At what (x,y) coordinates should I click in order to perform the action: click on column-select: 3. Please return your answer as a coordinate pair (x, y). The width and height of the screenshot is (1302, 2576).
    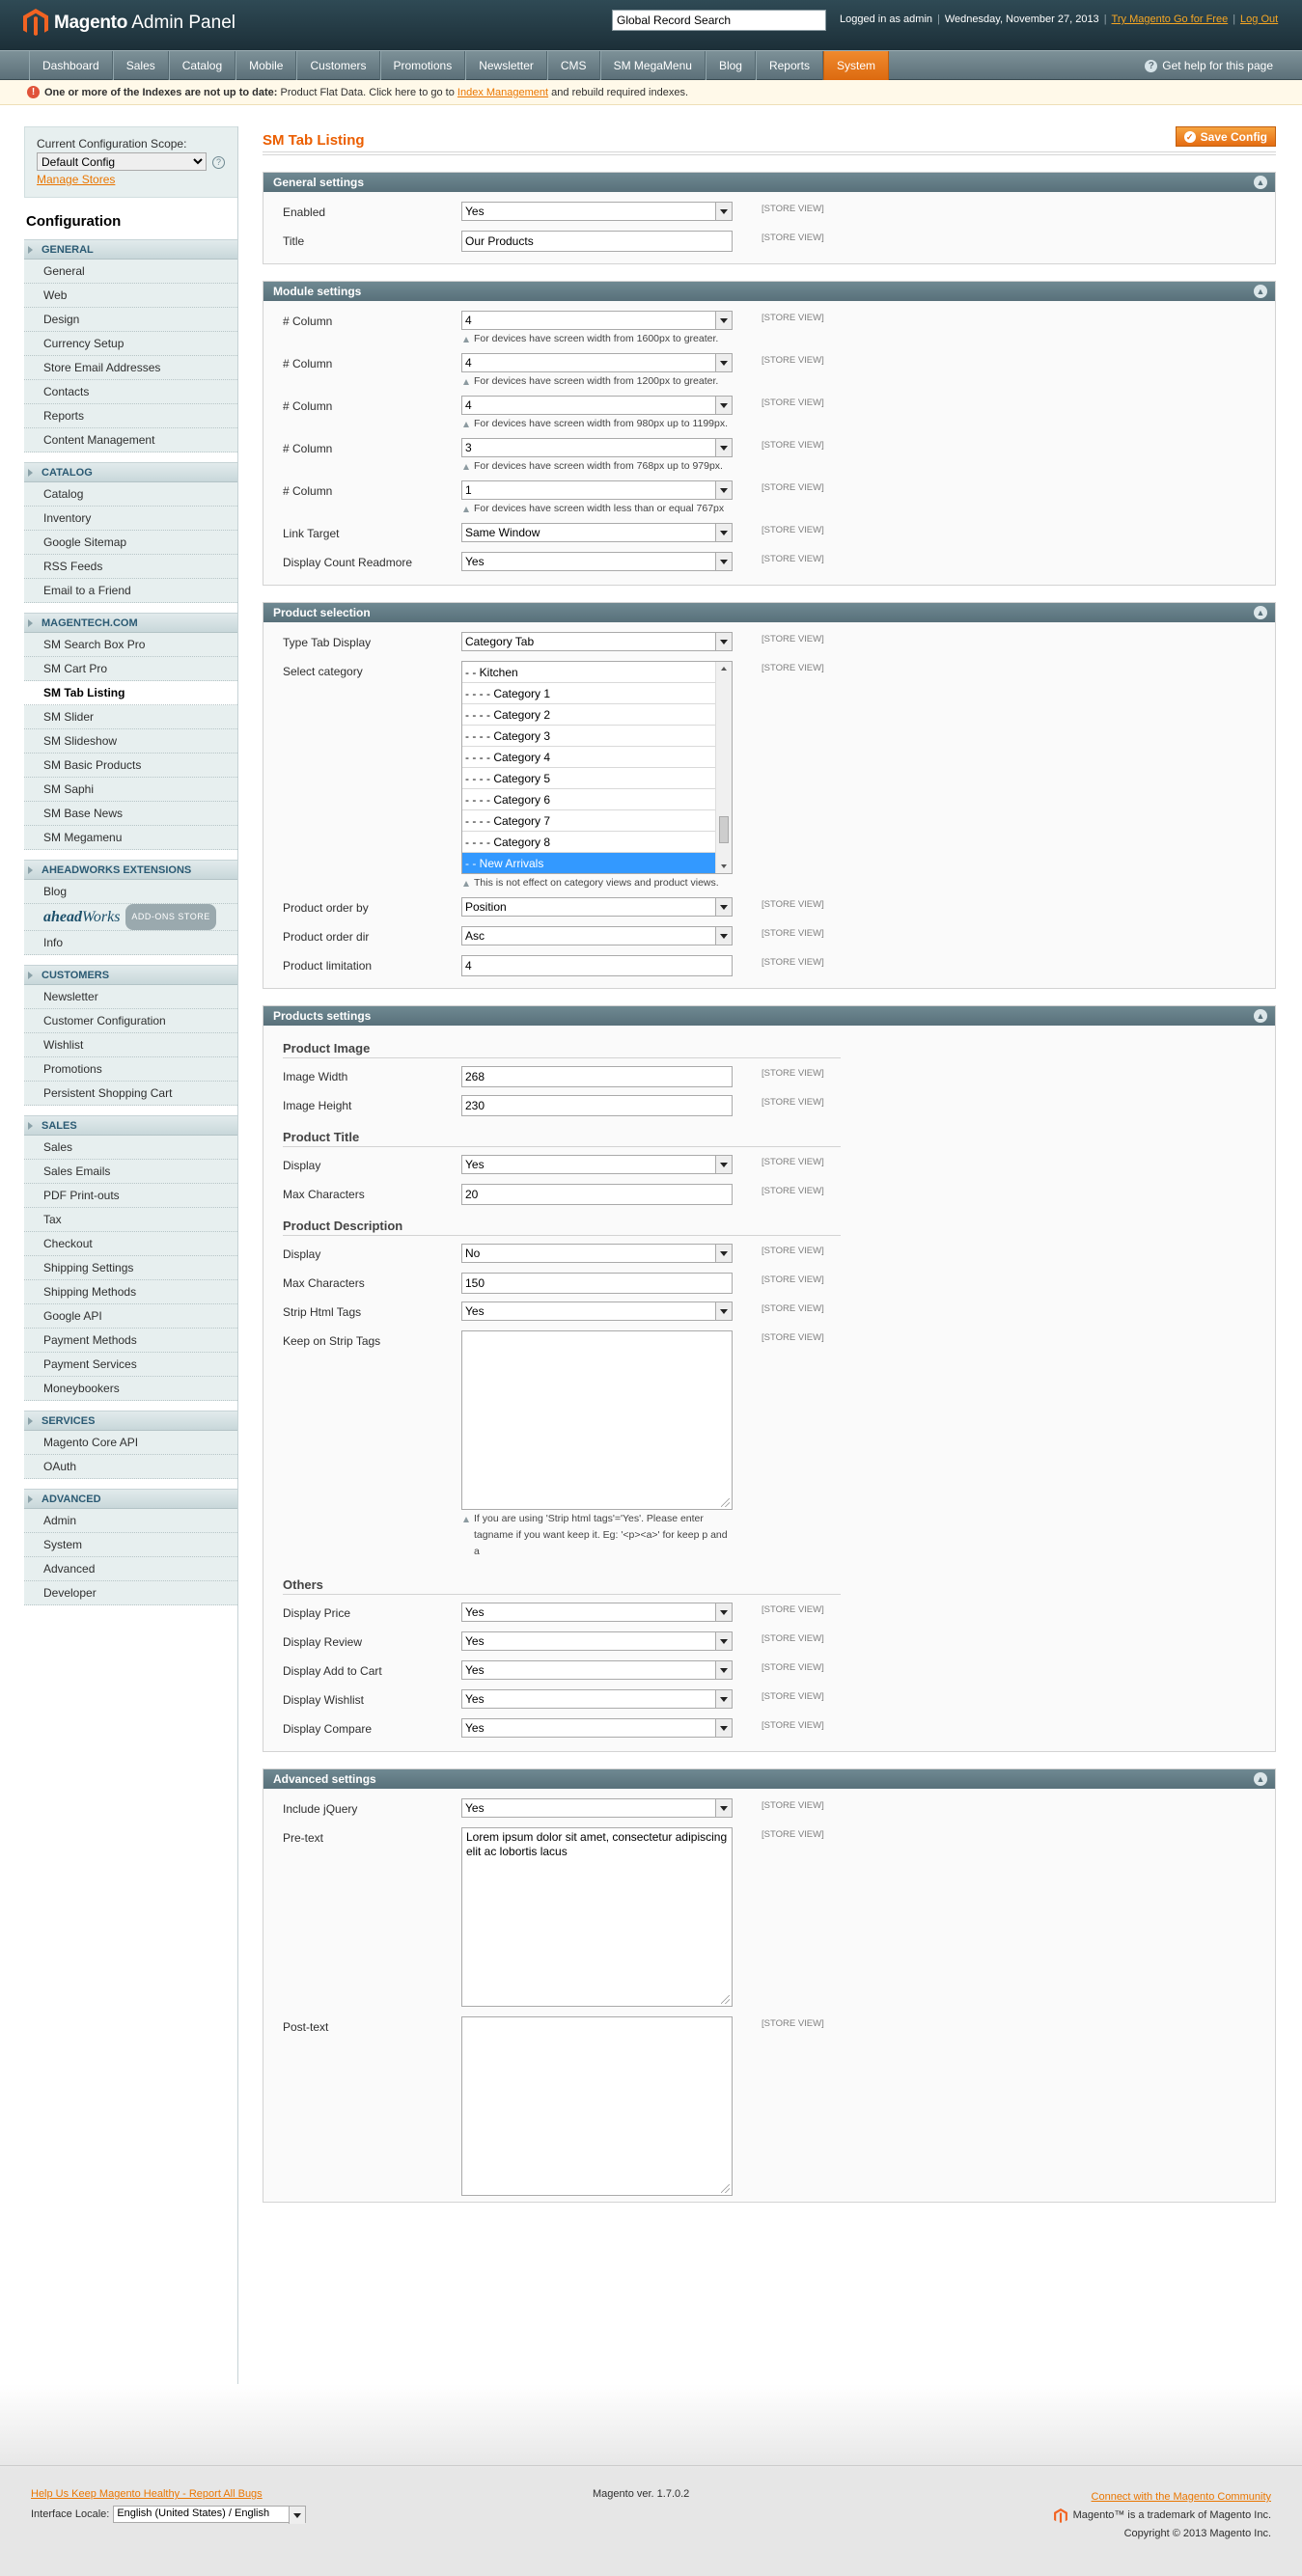
    Looking at the image, I should click on (597, 448).